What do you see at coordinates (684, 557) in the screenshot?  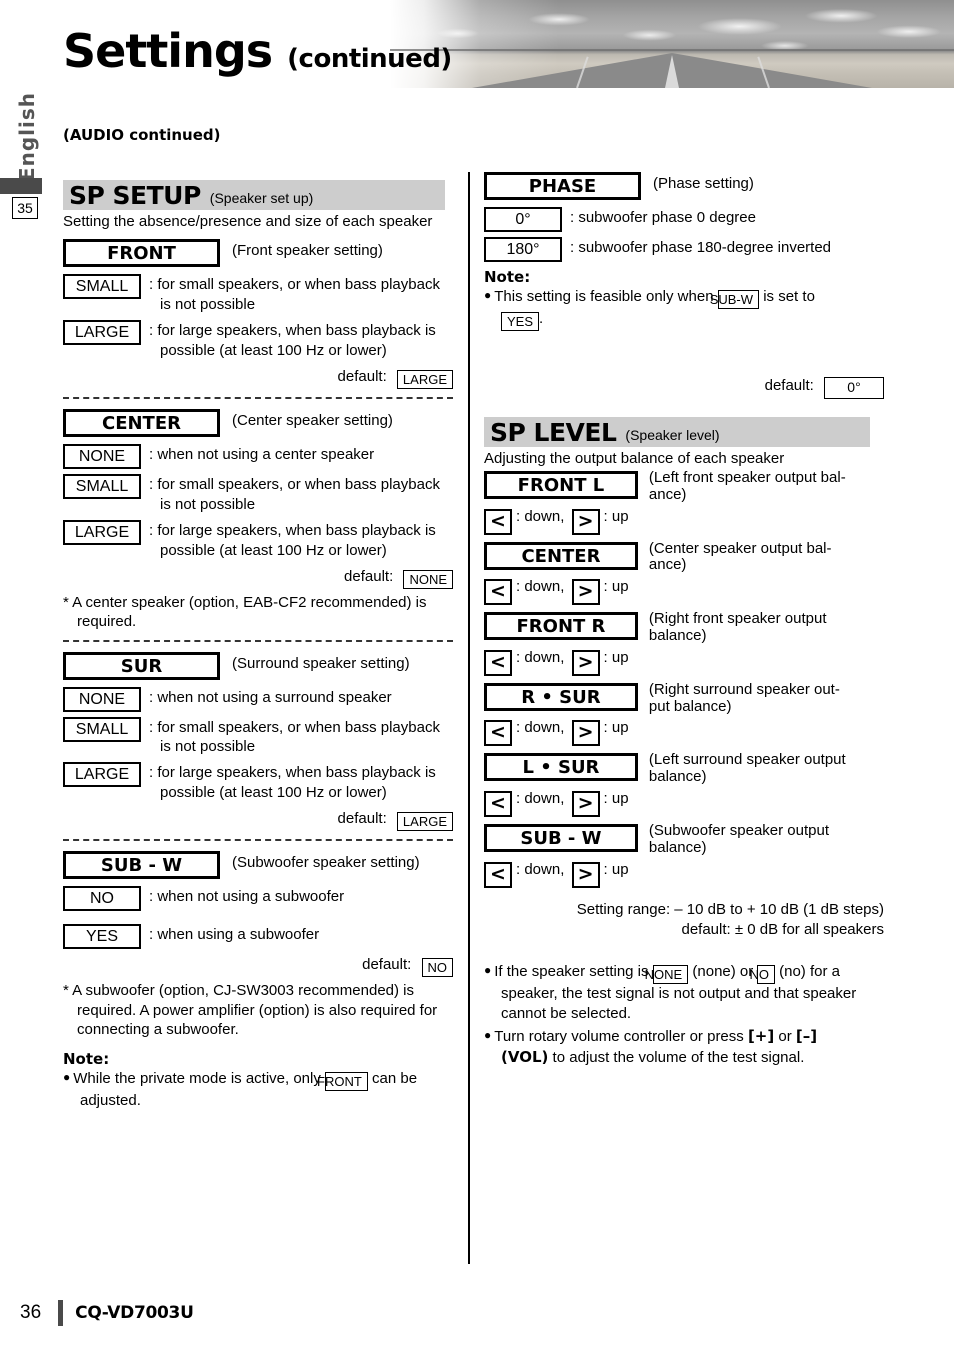 I see `level-item-center: CENTER (Center speaker output bal- ance)` at bounding box center [684, 557].